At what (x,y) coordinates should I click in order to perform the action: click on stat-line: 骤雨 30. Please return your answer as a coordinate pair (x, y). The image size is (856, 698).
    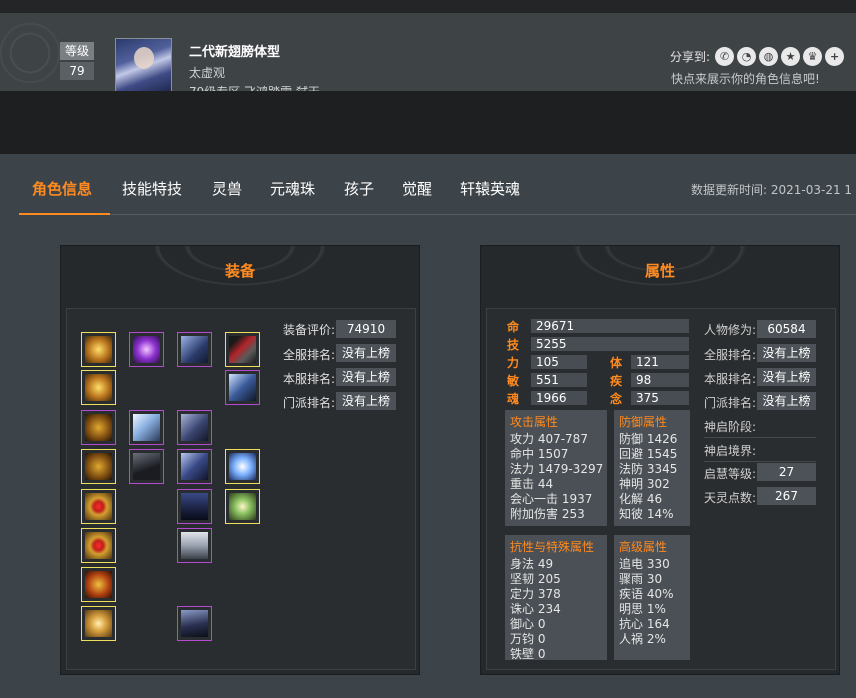
    Looking at the image, I should click on (641, 579).